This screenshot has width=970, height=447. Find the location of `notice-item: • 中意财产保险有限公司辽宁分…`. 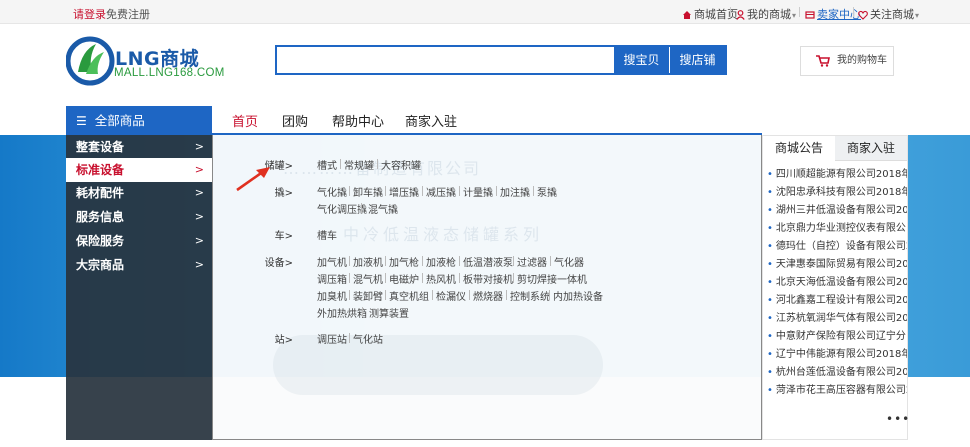

notice-item: • 中意财产保险有限公司辽宁分… is located at coordinates (837, 337).